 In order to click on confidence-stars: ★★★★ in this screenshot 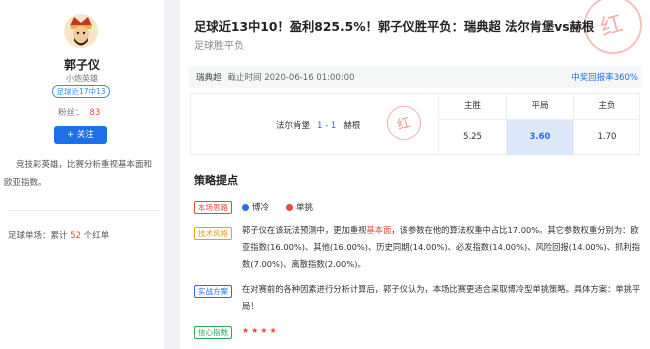, I will do `click(260, 330)`.